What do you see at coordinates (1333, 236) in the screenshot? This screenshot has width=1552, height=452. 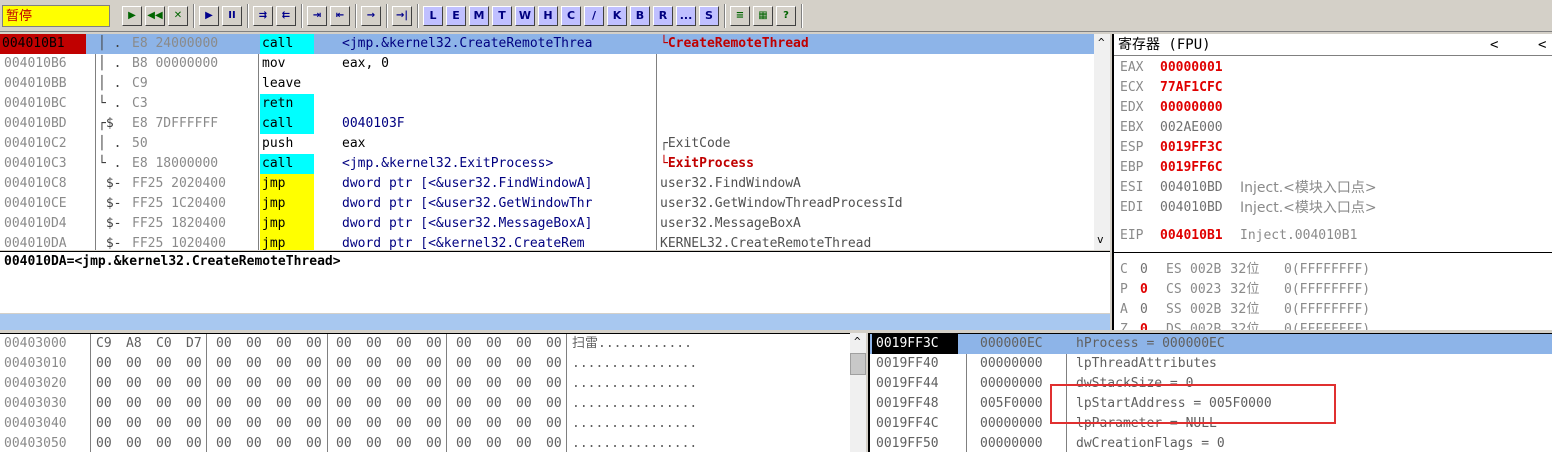 I see `register-row-eip: EIP 004010B1 Inject.004010B1` at bounding box center [1333, 236].